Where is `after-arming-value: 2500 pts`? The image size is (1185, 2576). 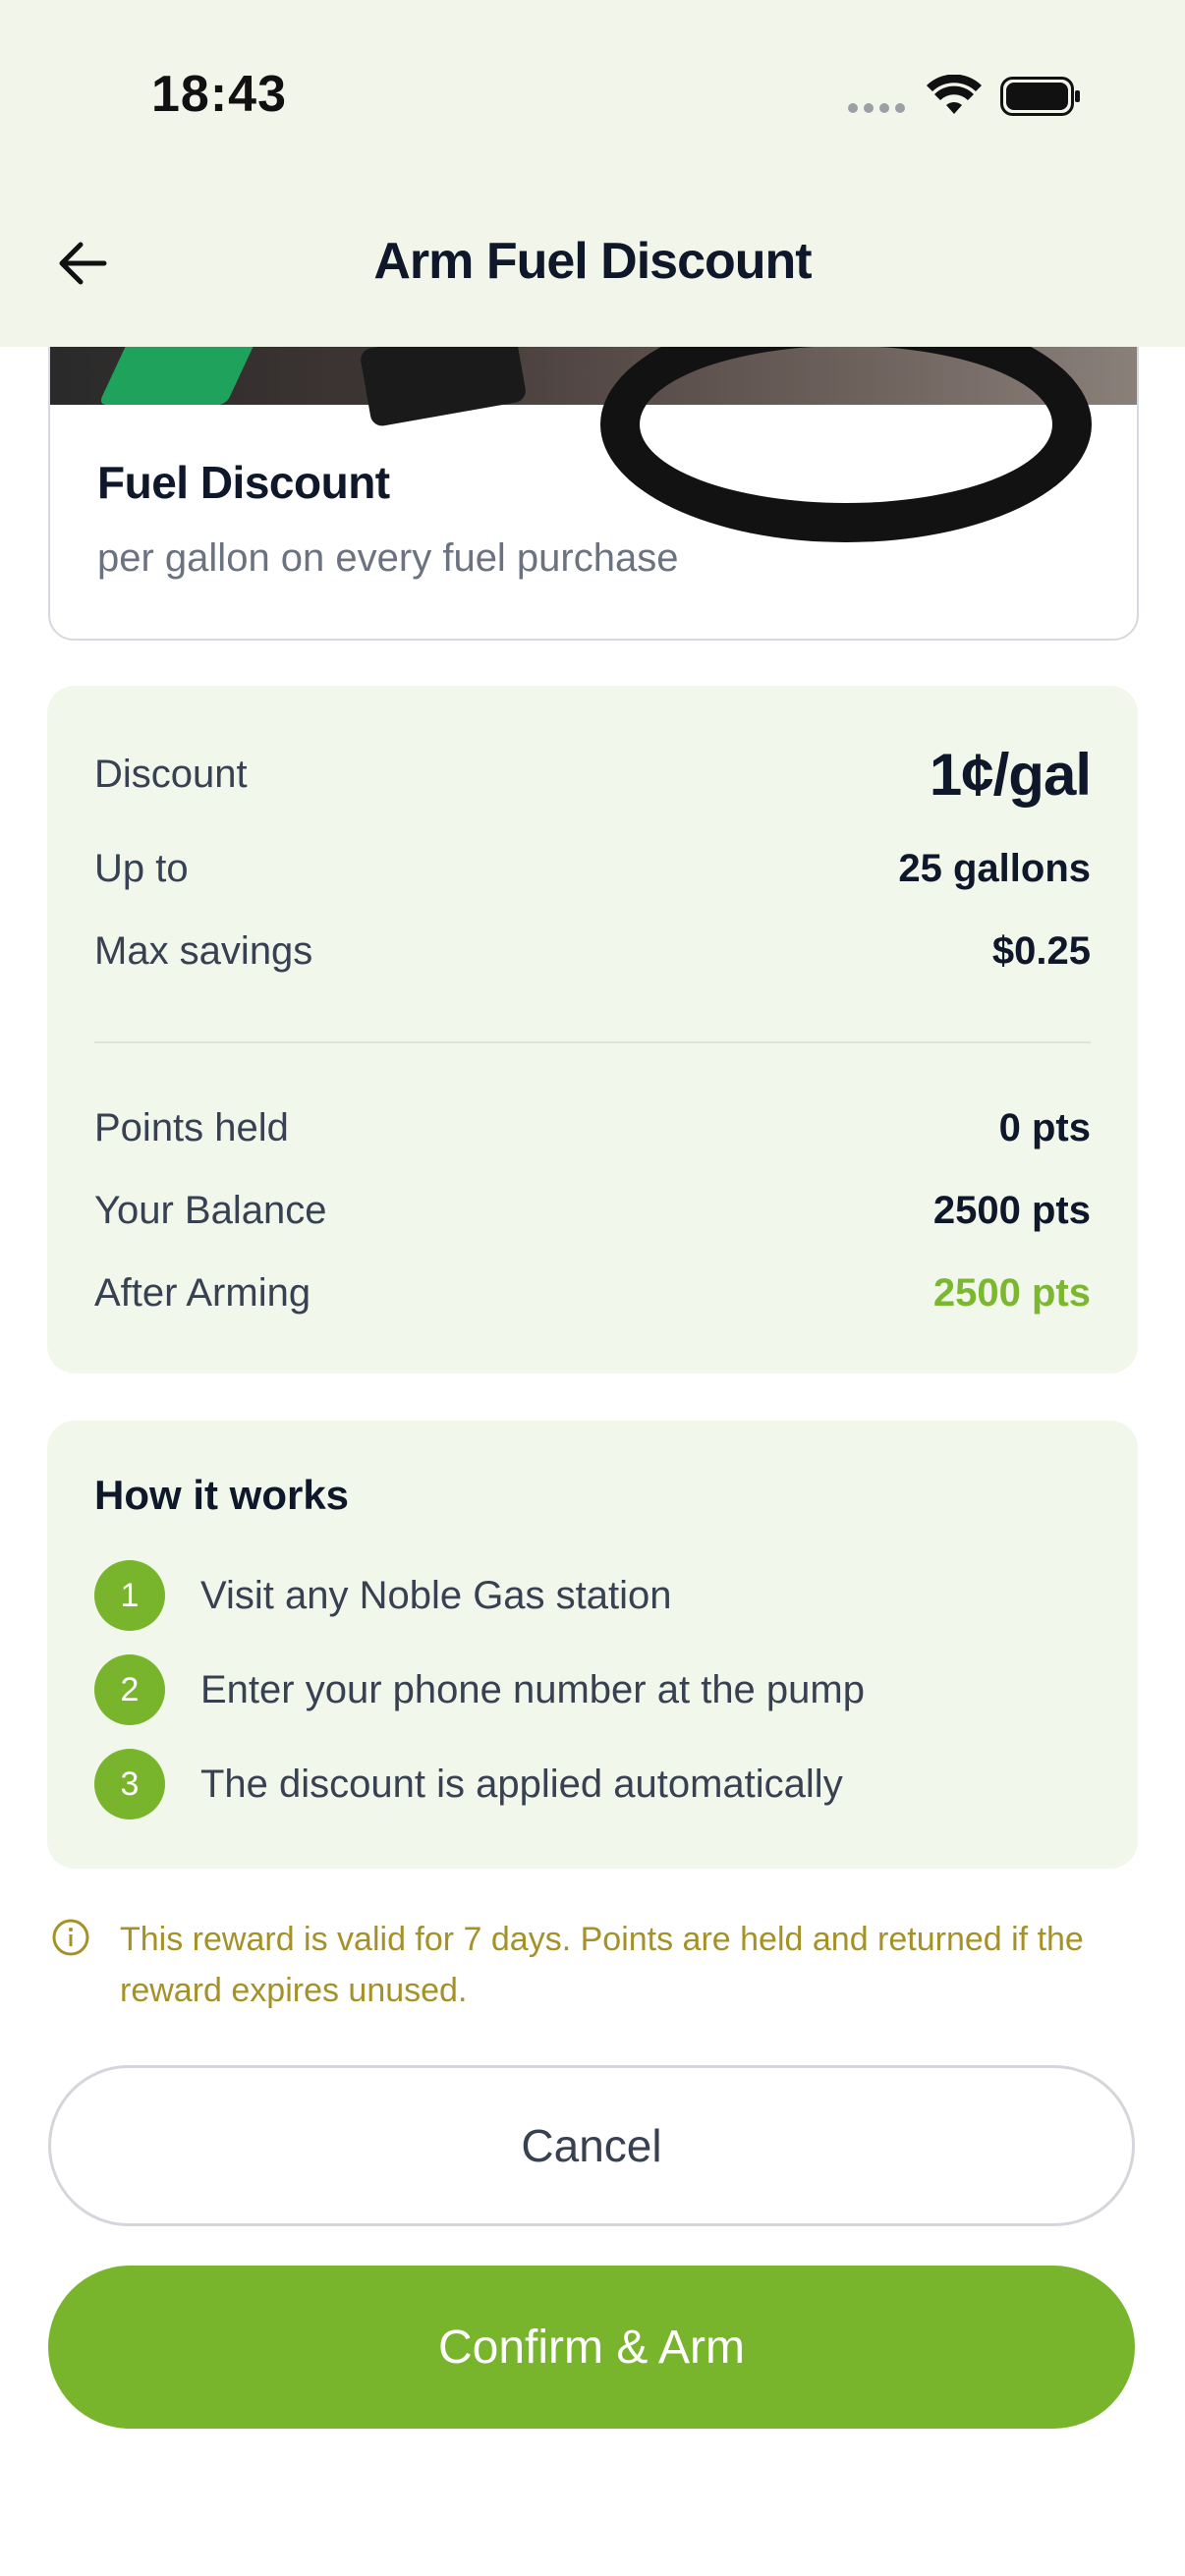 after-arming-value: 2500 pts is located at coordinates (1012, 1293).